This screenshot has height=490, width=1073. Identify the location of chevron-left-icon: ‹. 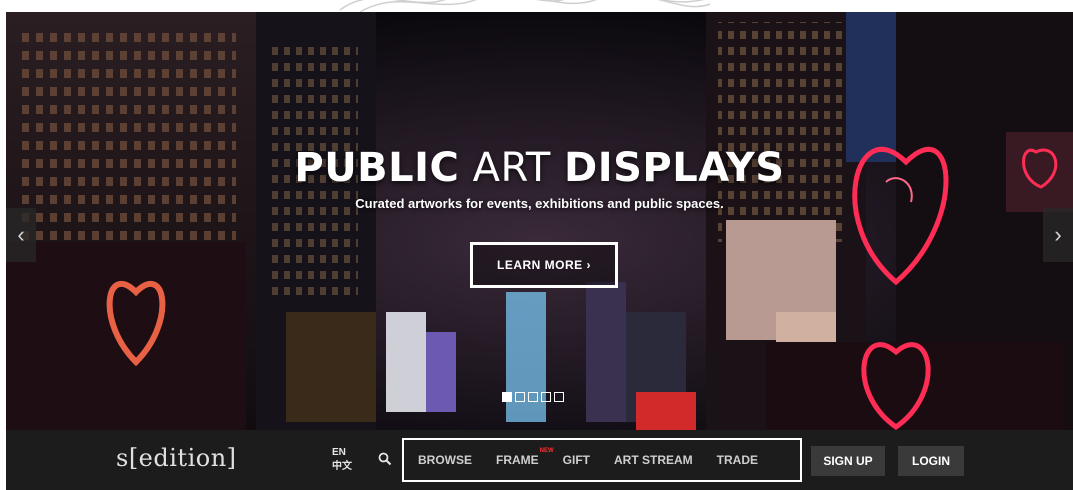
(21, 234).